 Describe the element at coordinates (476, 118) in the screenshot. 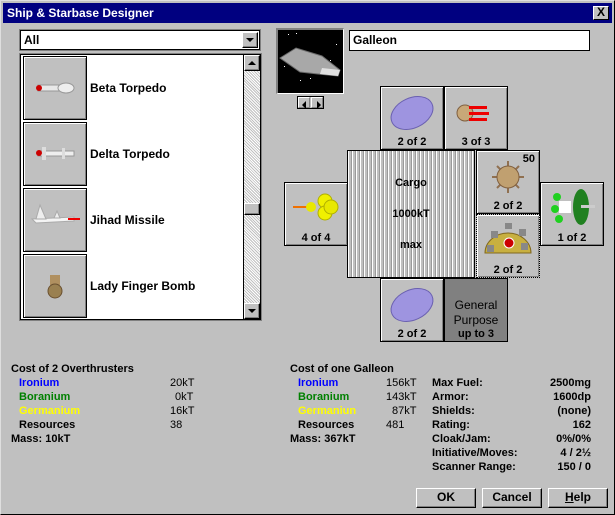

I see `slot-overthruster: 3 of 3` at that location.